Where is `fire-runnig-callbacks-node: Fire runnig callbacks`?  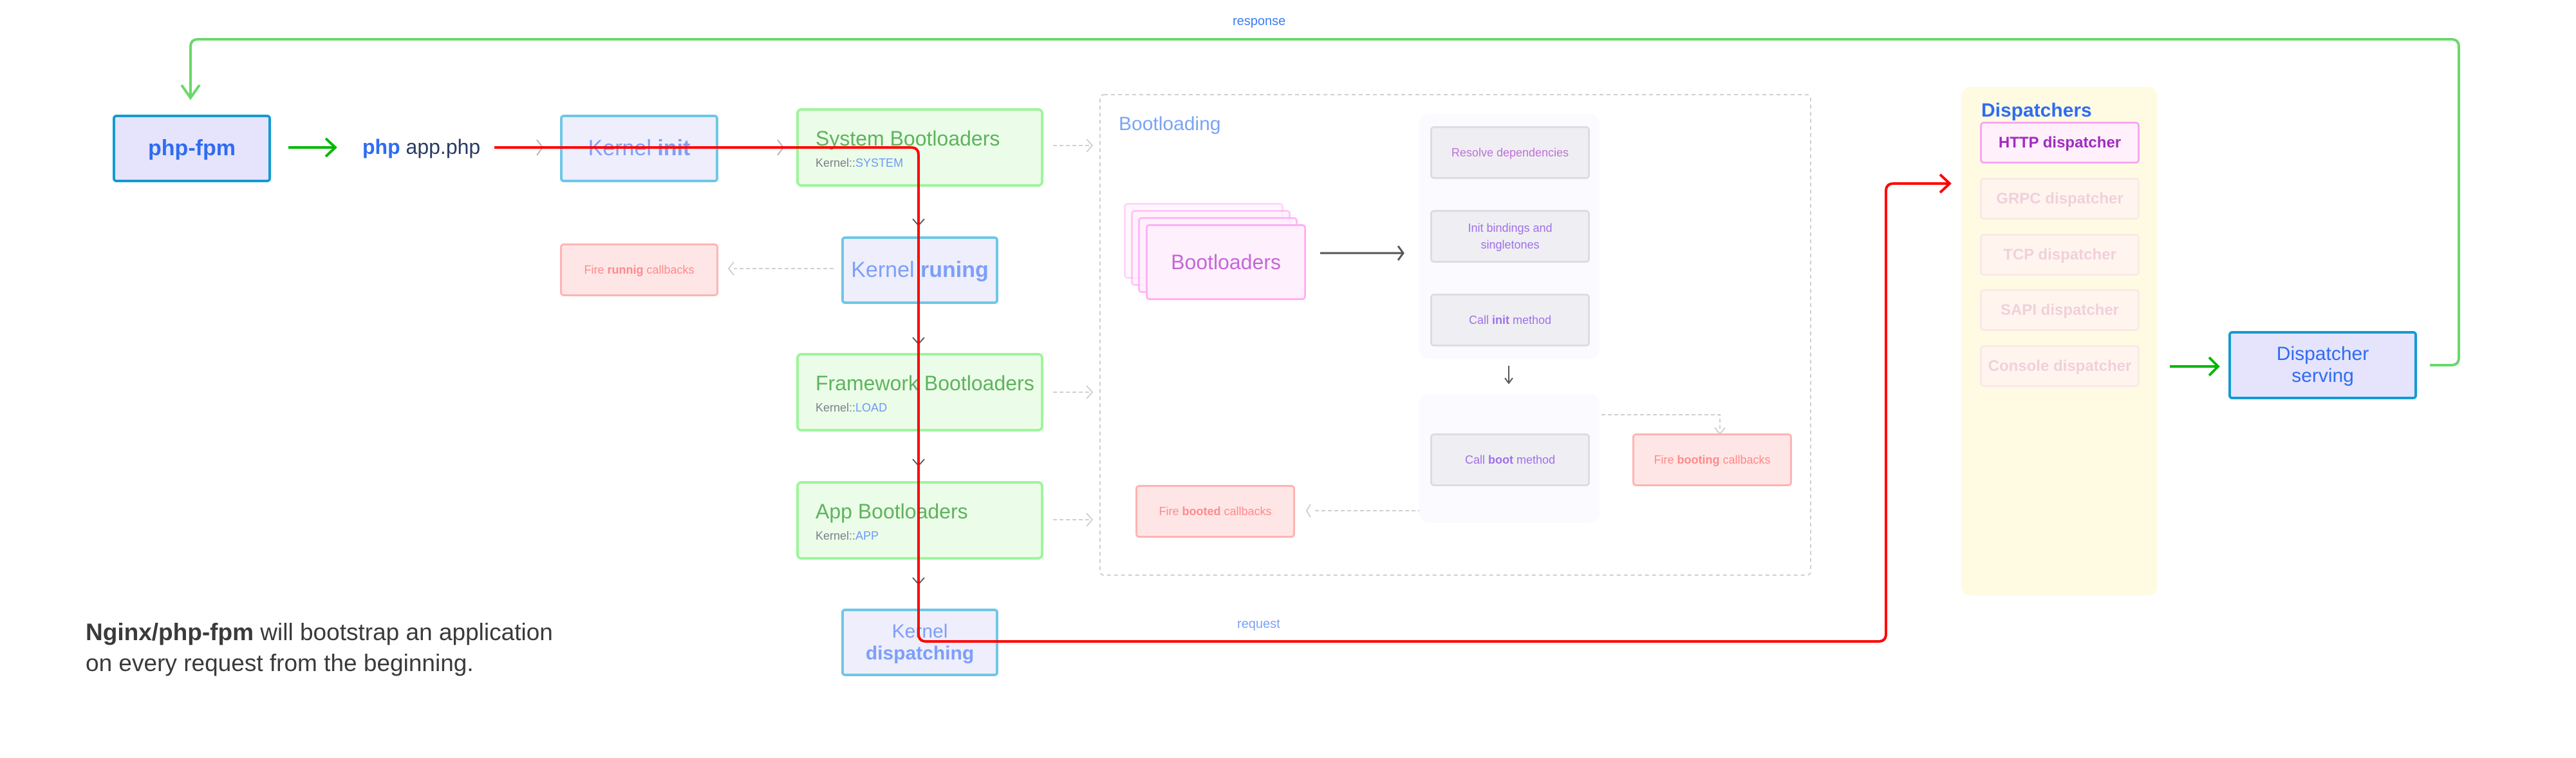 fire-runnig-callbacks-node: Fire runnig callbacks is located at coordinates (639, 270).